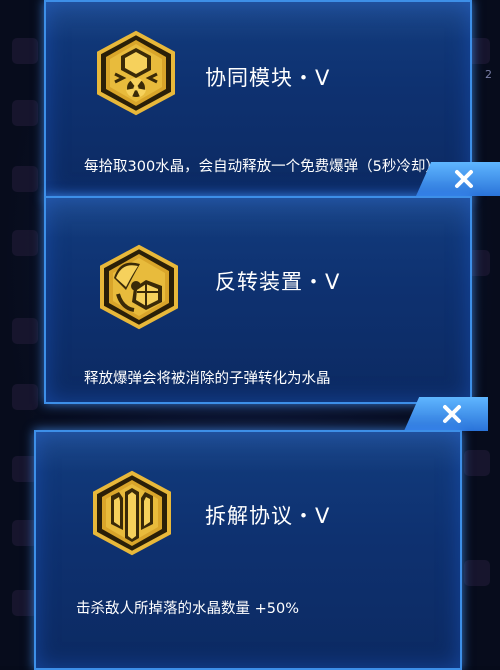 The width and height of the screenshot is (500, 670). Describe the element at coordinates (268, 78) in the screenshot. I see `card-title: 协同模块・V` at that location.